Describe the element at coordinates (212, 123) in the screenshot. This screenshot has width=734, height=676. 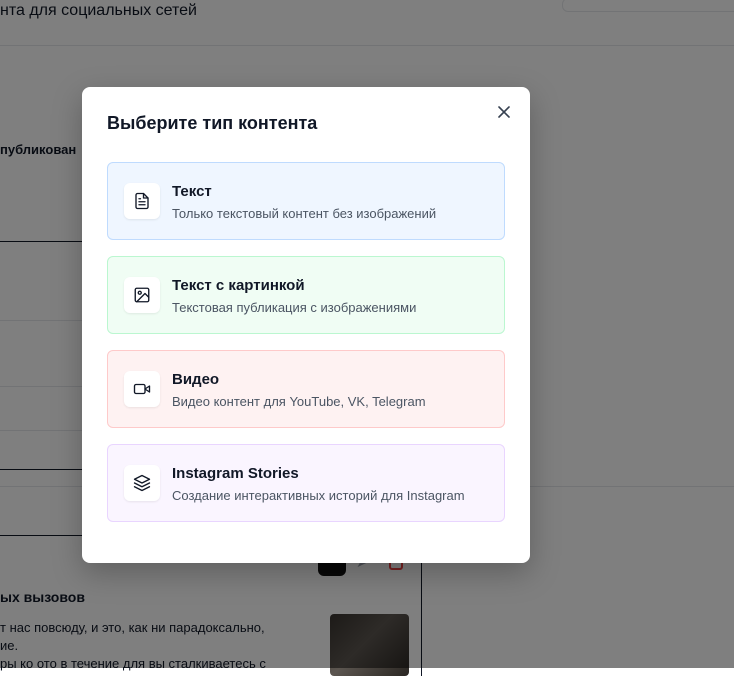
I see `modal-title: Выберите тип контента` at that location.